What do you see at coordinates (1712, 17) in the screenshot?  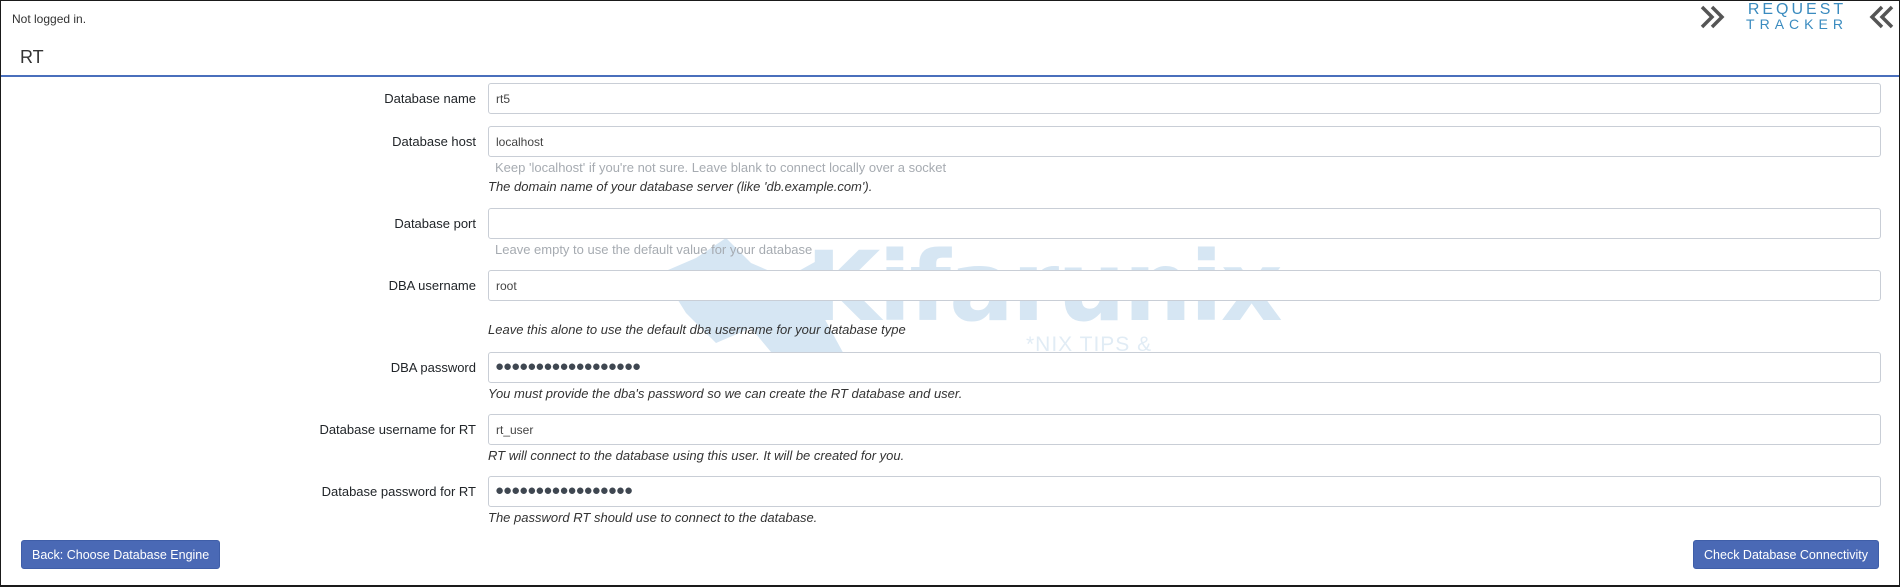 I see `double-chevron-right-icon` at bounding box center [1712, 17].